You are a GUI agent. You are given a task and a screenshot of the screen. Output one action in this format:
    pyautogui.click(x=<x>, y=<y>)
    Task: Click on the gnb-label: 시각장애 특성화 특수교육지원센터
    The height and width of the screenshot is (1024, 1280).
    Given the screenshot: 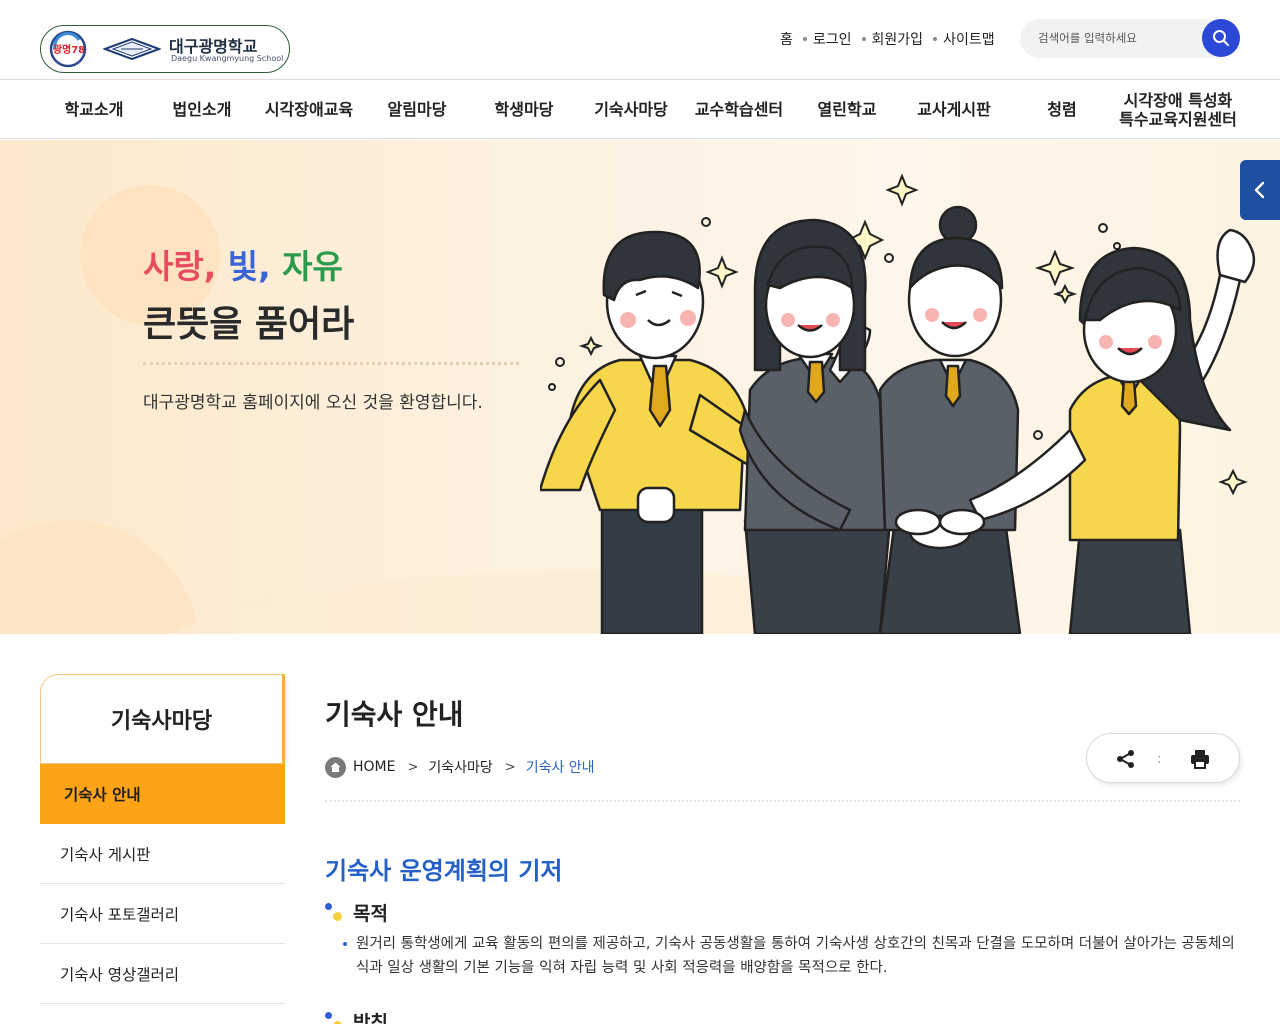 What is the action you would take?
    pyautogui.click(x=1178, y=109)
    